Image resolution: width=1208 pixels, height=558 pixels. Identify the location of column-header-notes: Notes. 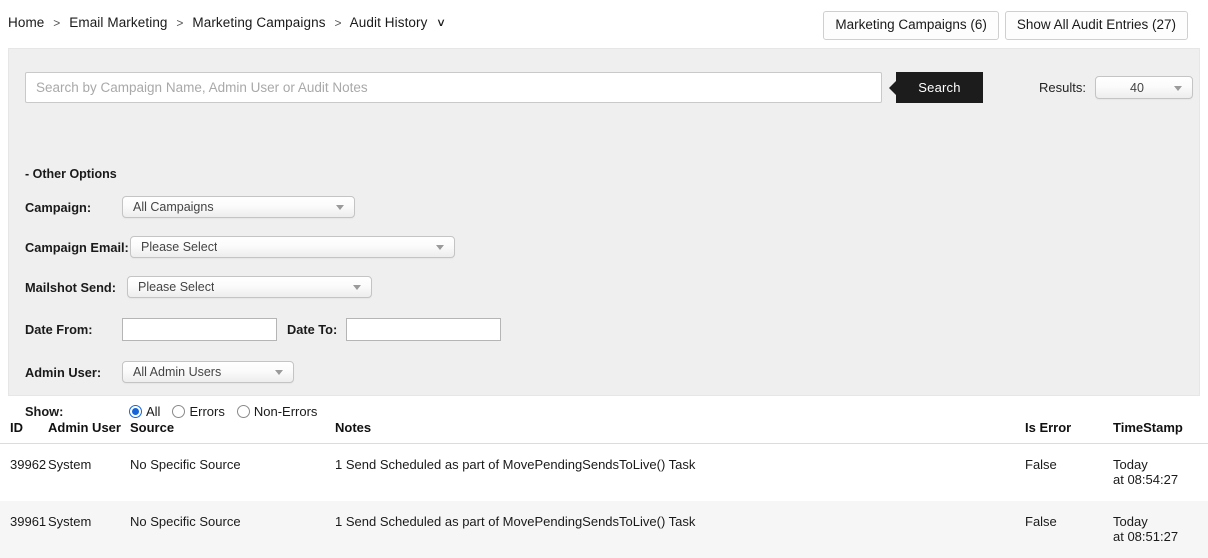
(680, 432).